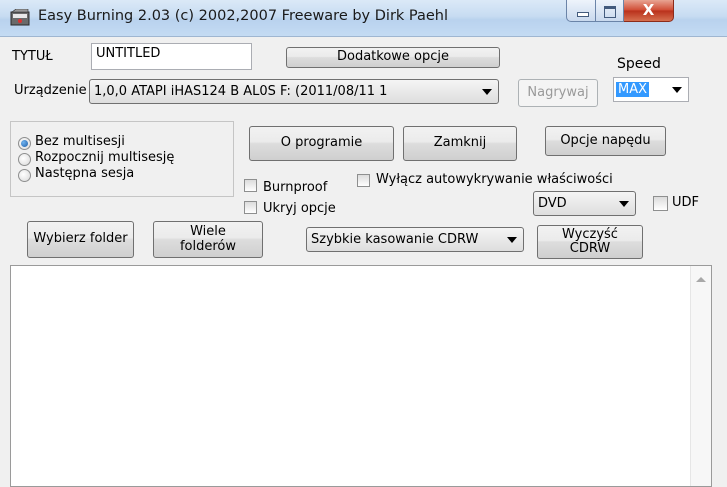  What do you see at coordinates (50, 90) in the screenshot?
I see `device-label: Urządzenie` at bounding box center [50, 90].